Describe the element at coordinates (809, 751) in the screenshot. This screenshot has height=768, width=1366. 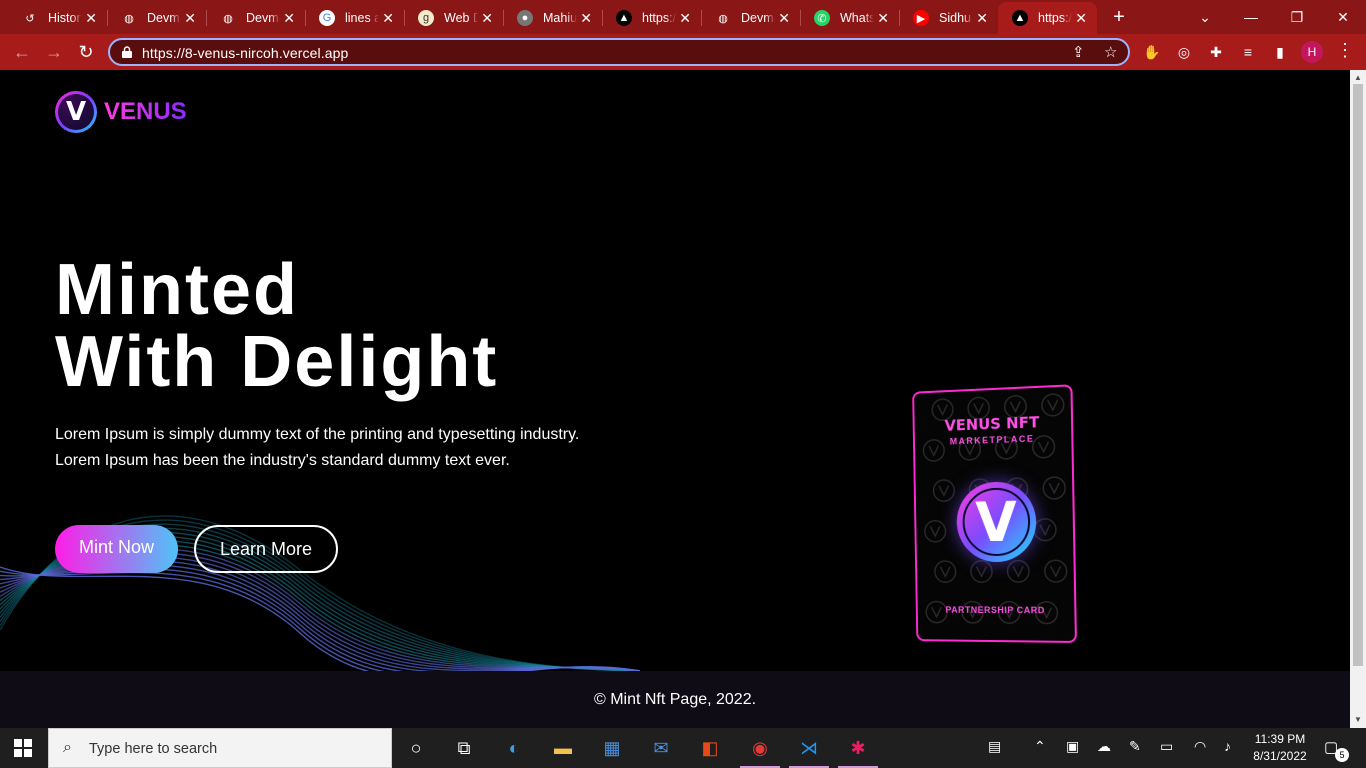
I see `vscode-icon: ⋊` at that location.